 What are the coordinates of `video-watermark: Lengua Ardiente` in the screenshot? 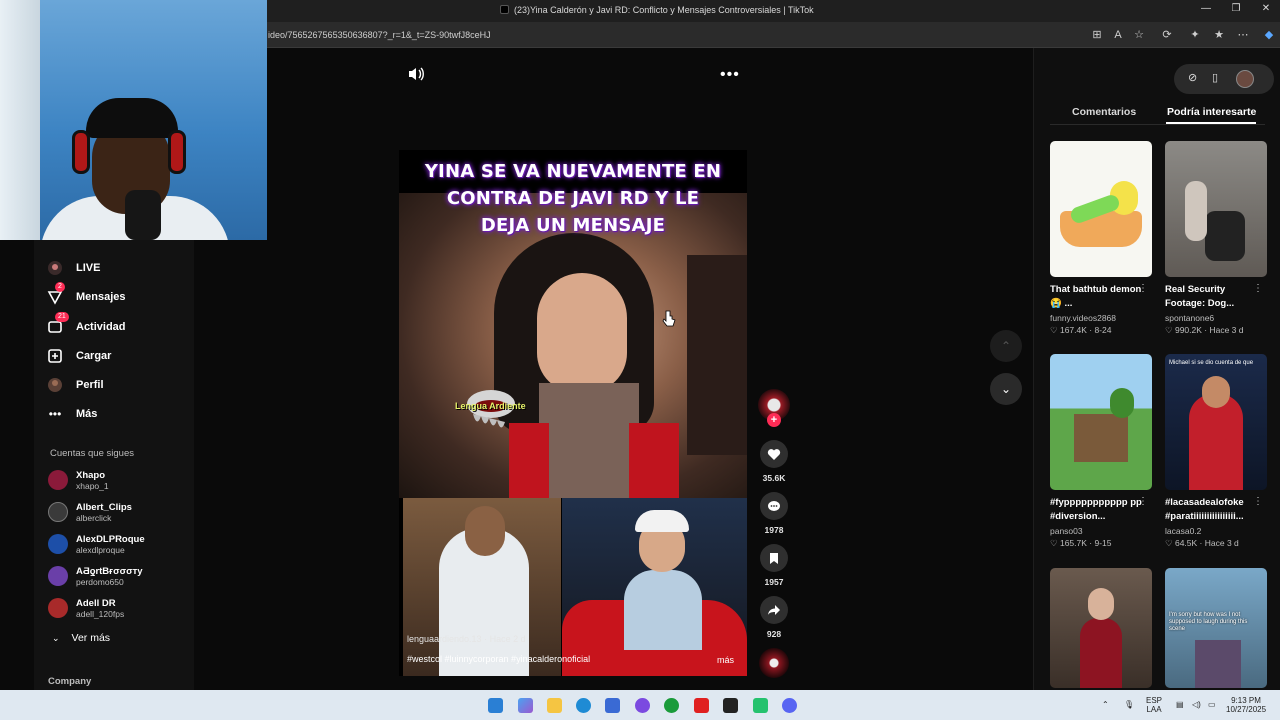 It's located at (490, 406).